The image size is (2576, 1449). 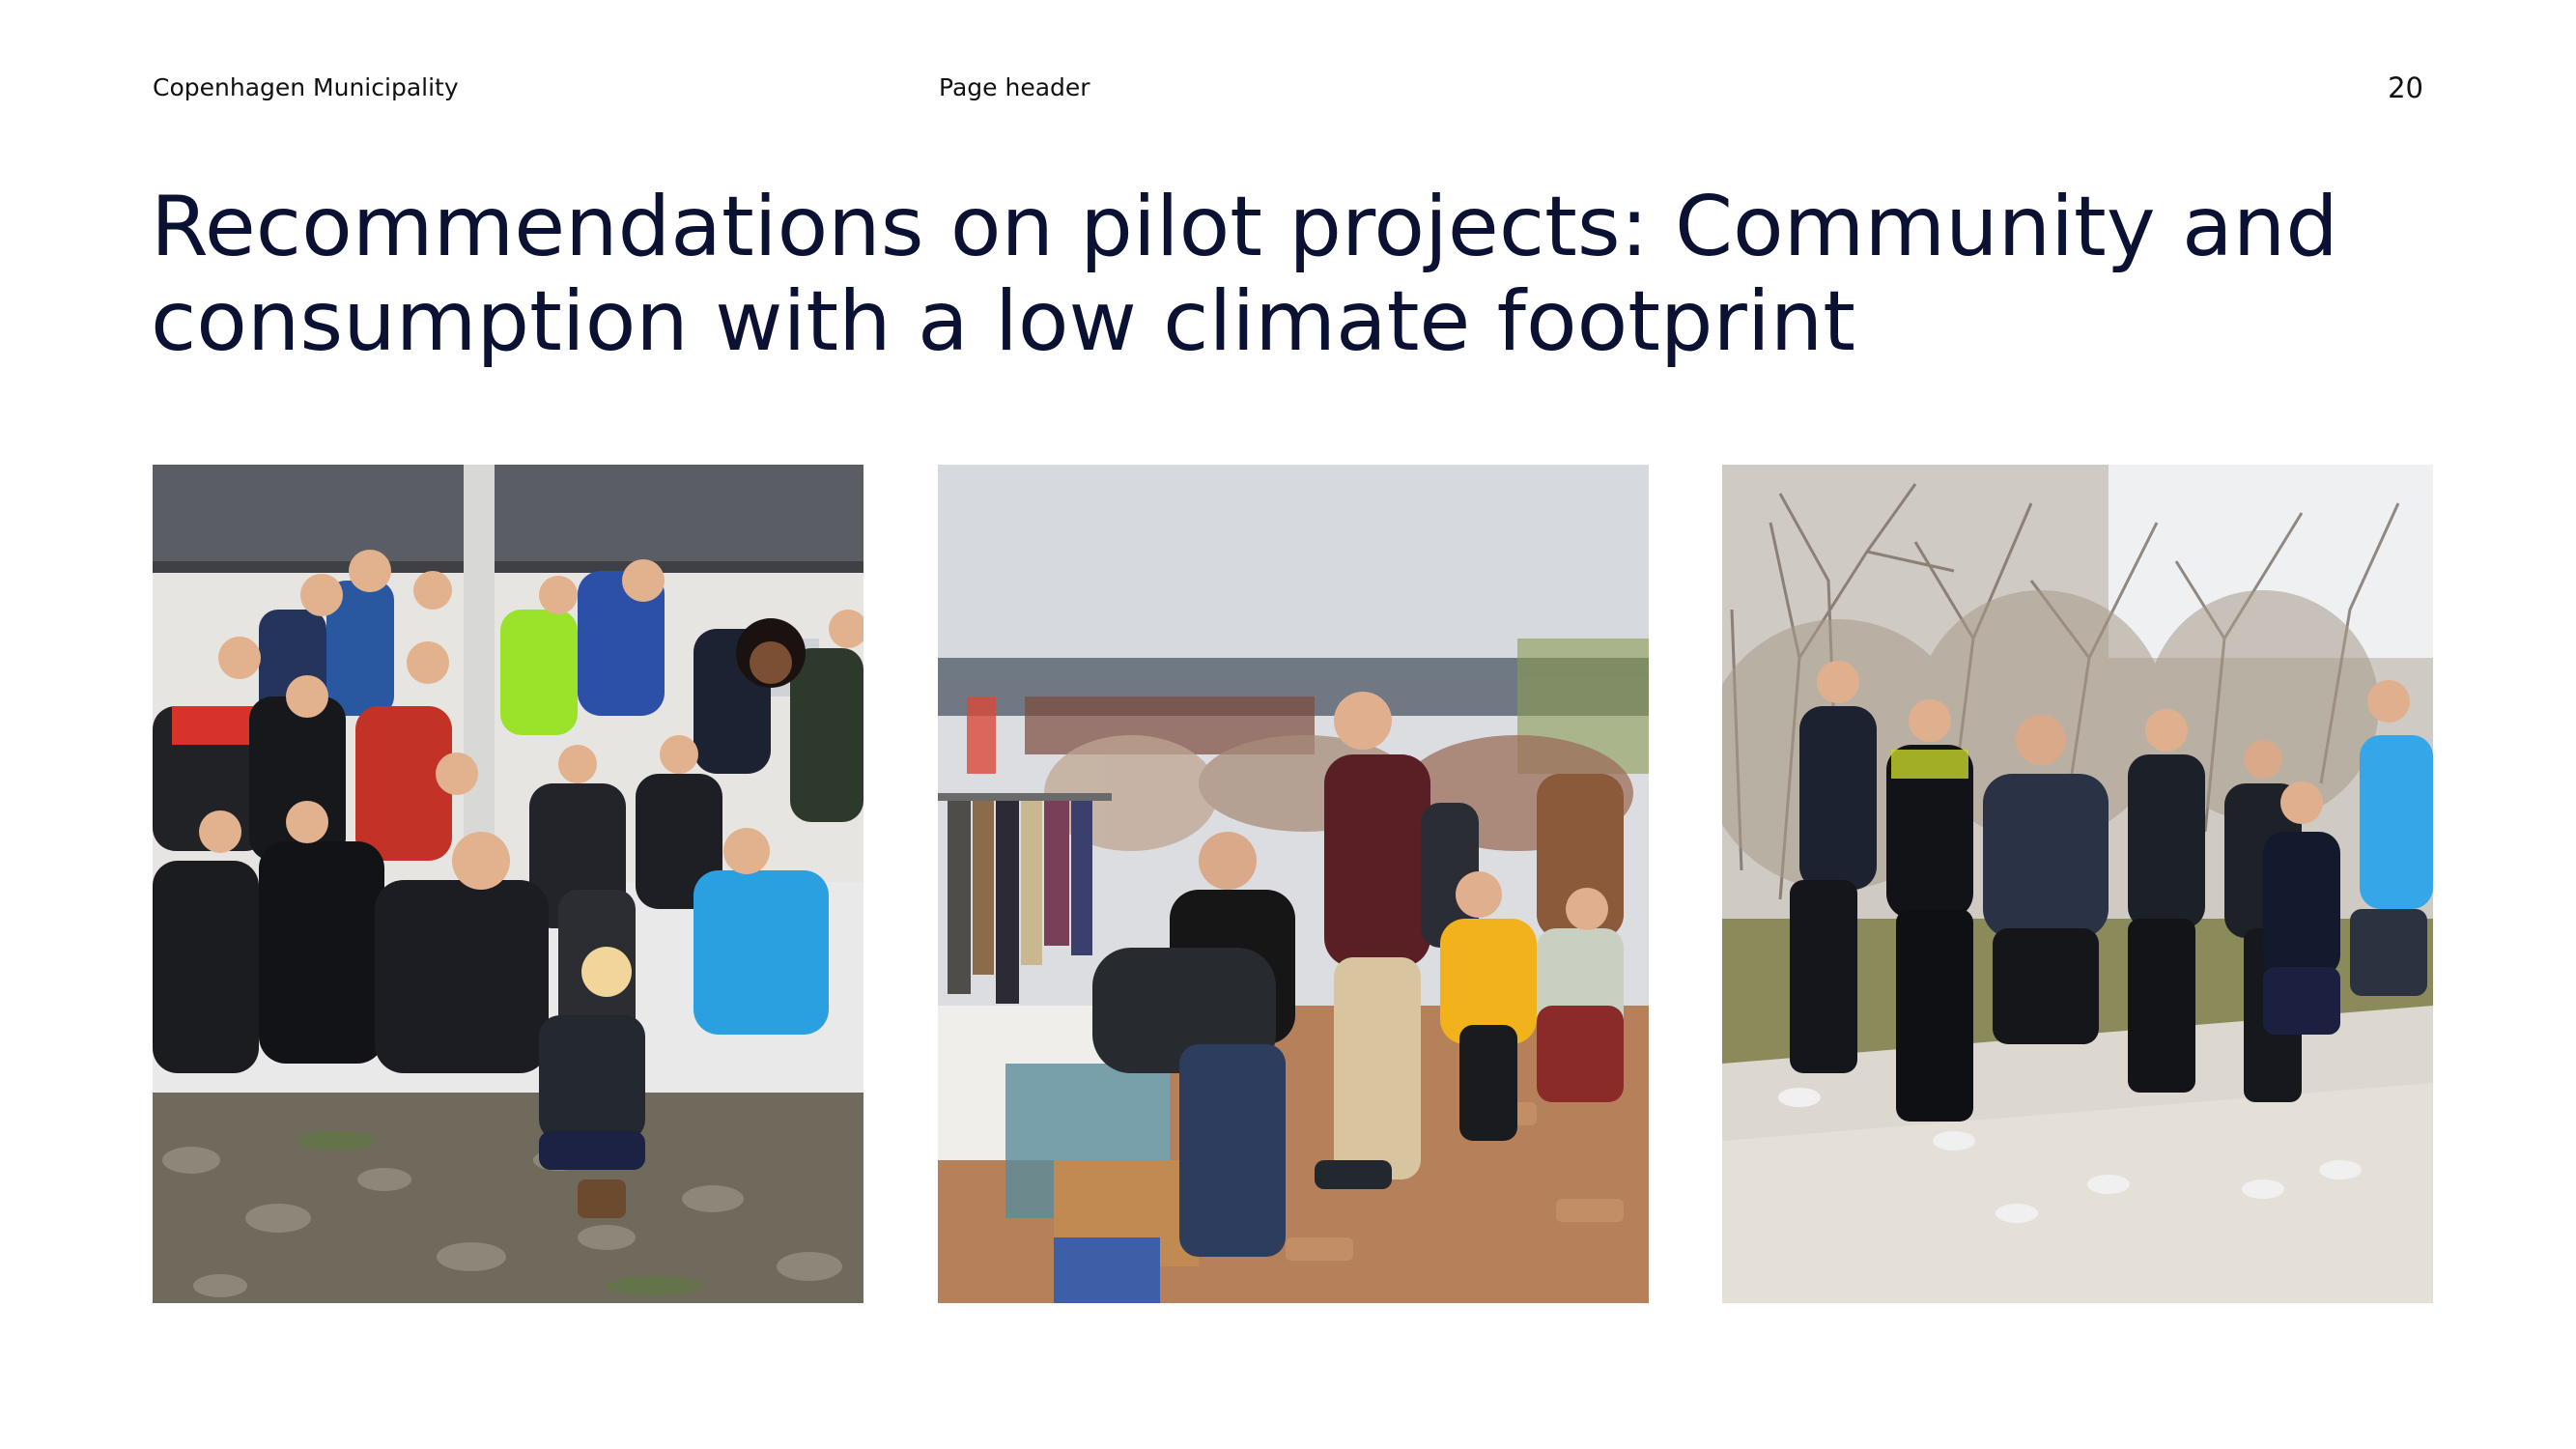 I want to click on page-header-label: Page header, so click(x=1014, y=87).